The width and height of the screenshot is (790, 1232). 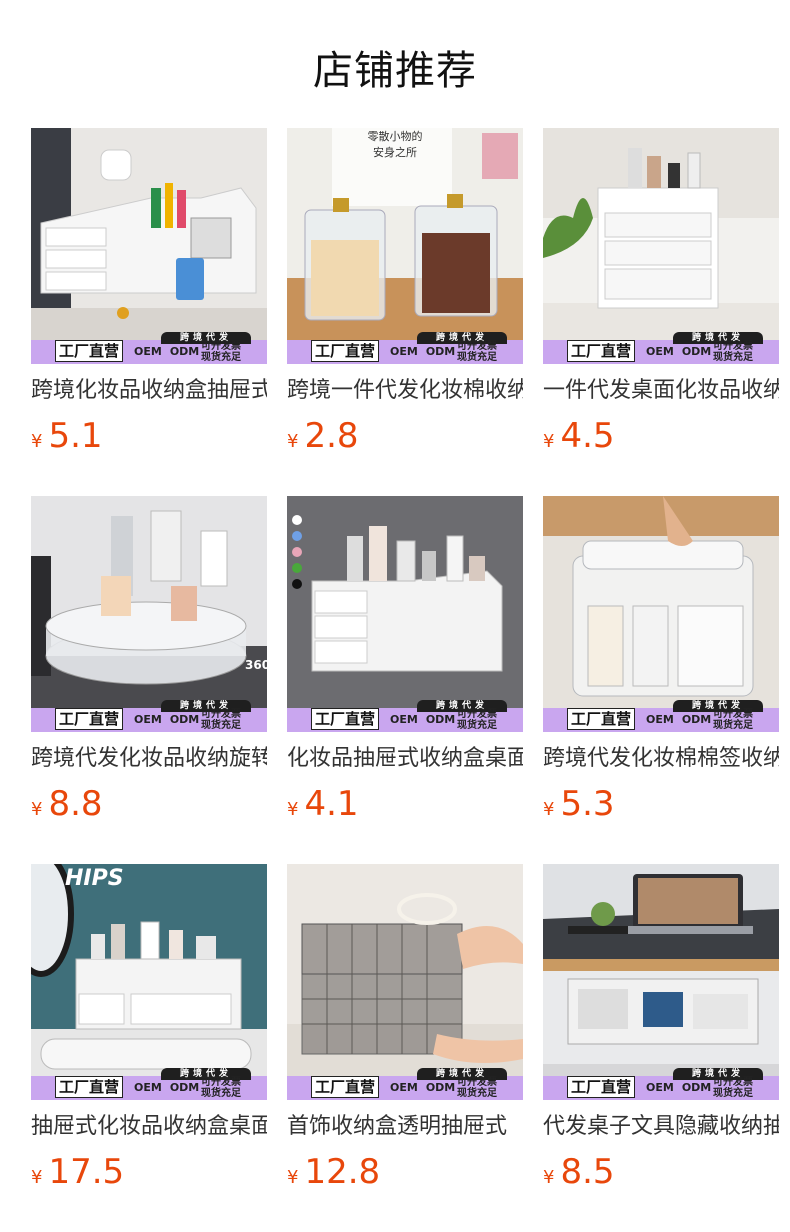 What do you see at coordinates (334, 1172) in the screenshot?
I see `product-price: ¥12.8` at bounding box center [334, 1172].